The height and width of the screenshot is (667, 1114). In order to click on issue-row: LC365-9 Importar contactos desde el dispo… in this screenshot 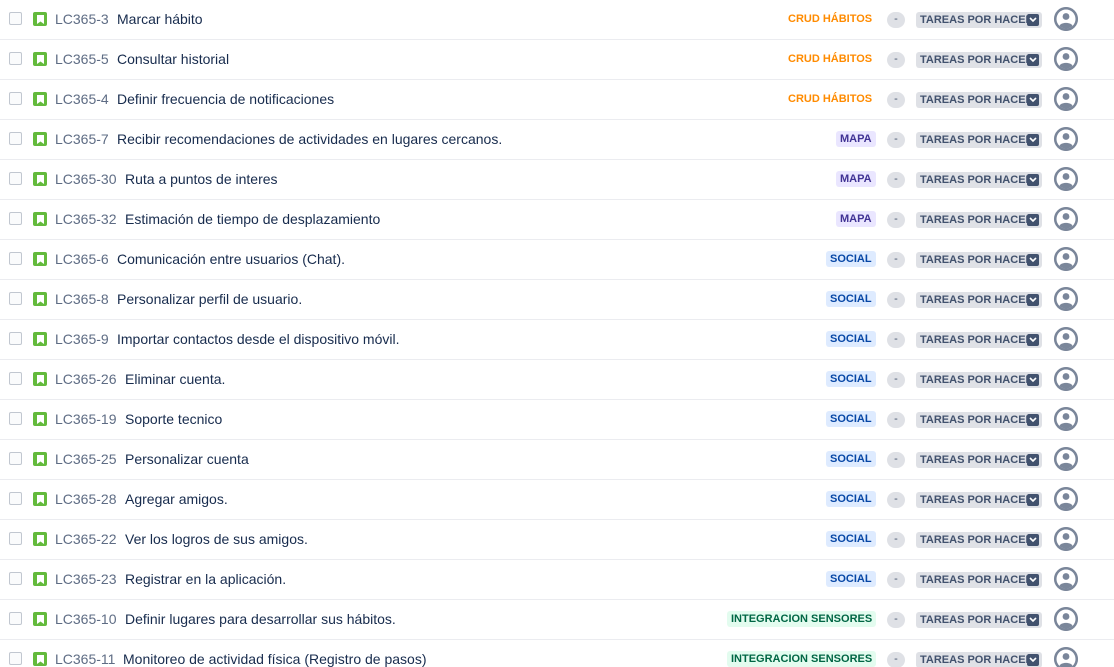, I will do `click(557, 340)`.